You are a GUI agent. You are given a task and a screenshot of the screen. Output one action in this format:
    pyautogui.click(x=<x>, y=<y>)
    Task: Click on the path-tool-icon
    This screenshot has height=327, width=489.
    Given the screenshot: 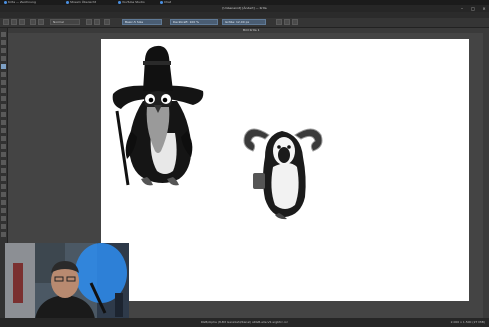 What is the action you would take?
    pyautogui.click(x=3, y=106)
    